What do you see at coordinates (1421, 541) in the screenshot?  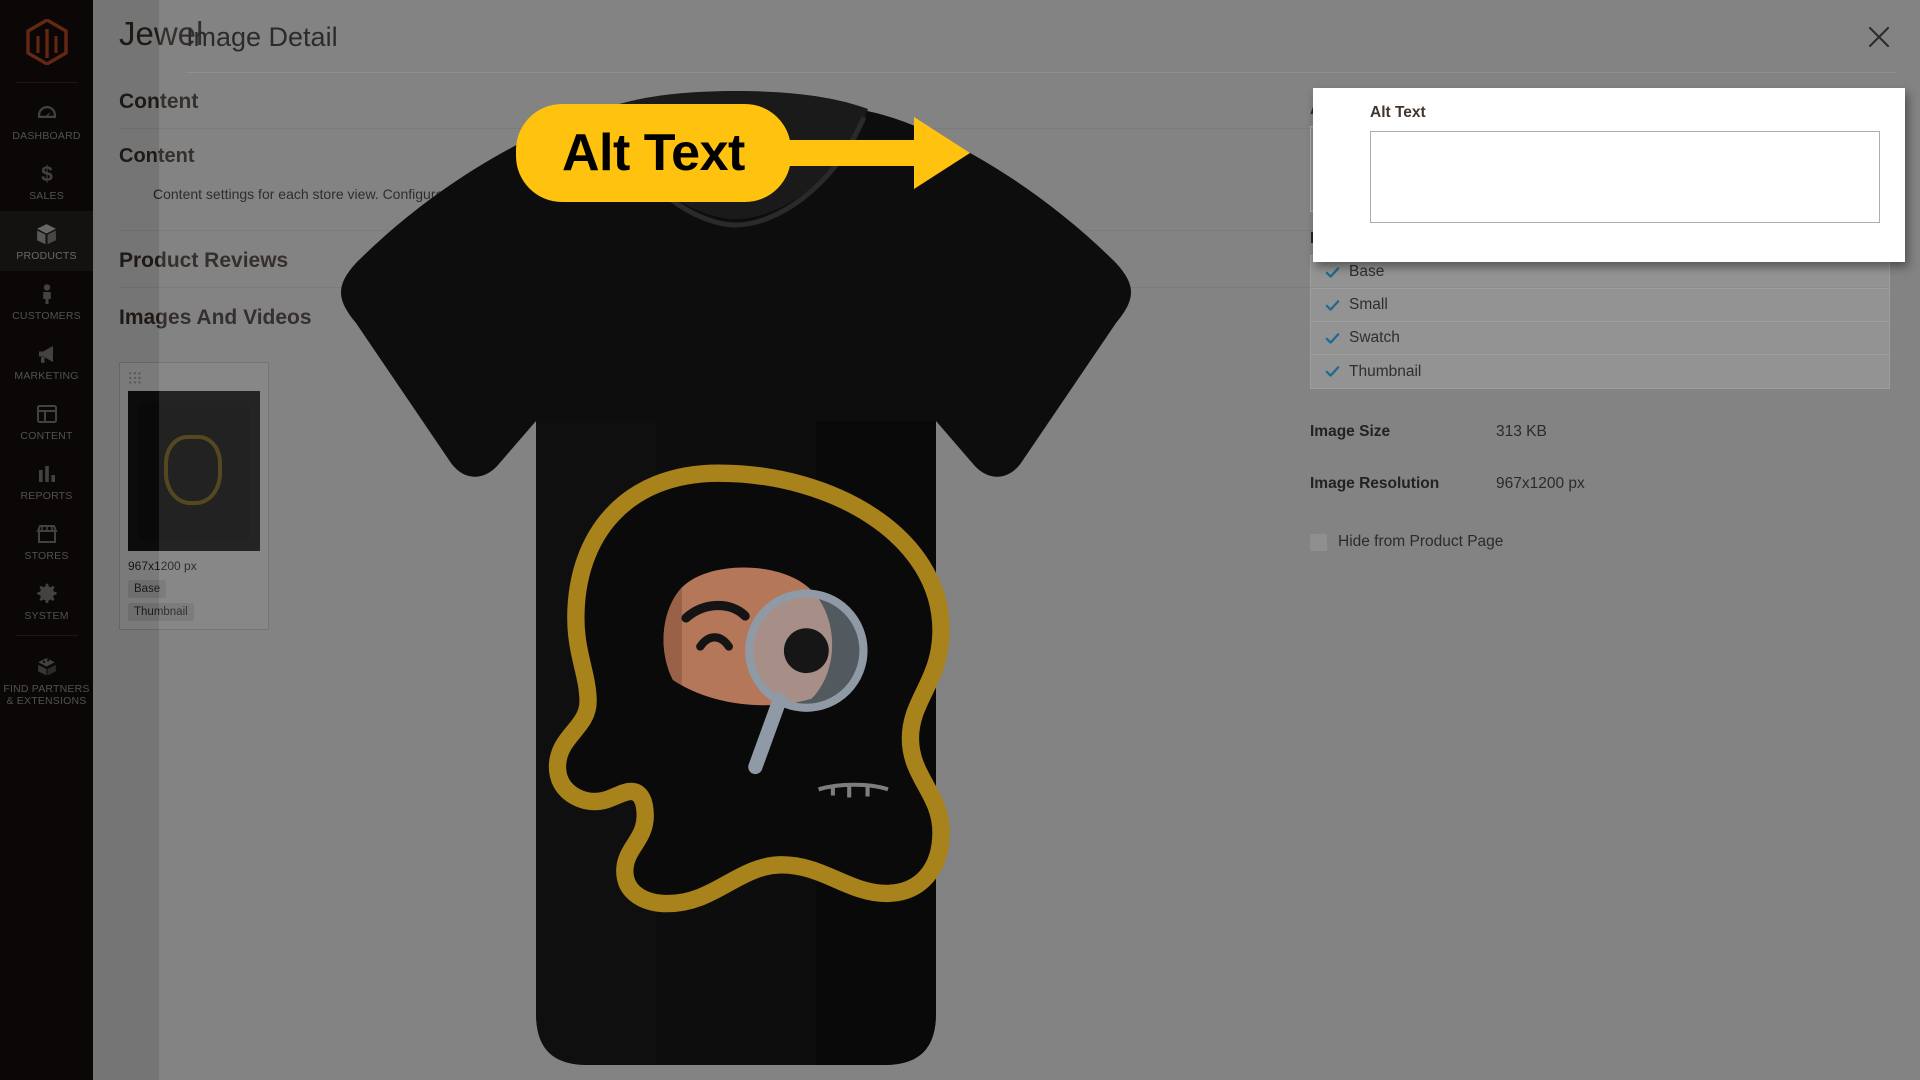 I see `hide-from-product-page-label: Hide from Product Page` at bounding box center [1421, 541].